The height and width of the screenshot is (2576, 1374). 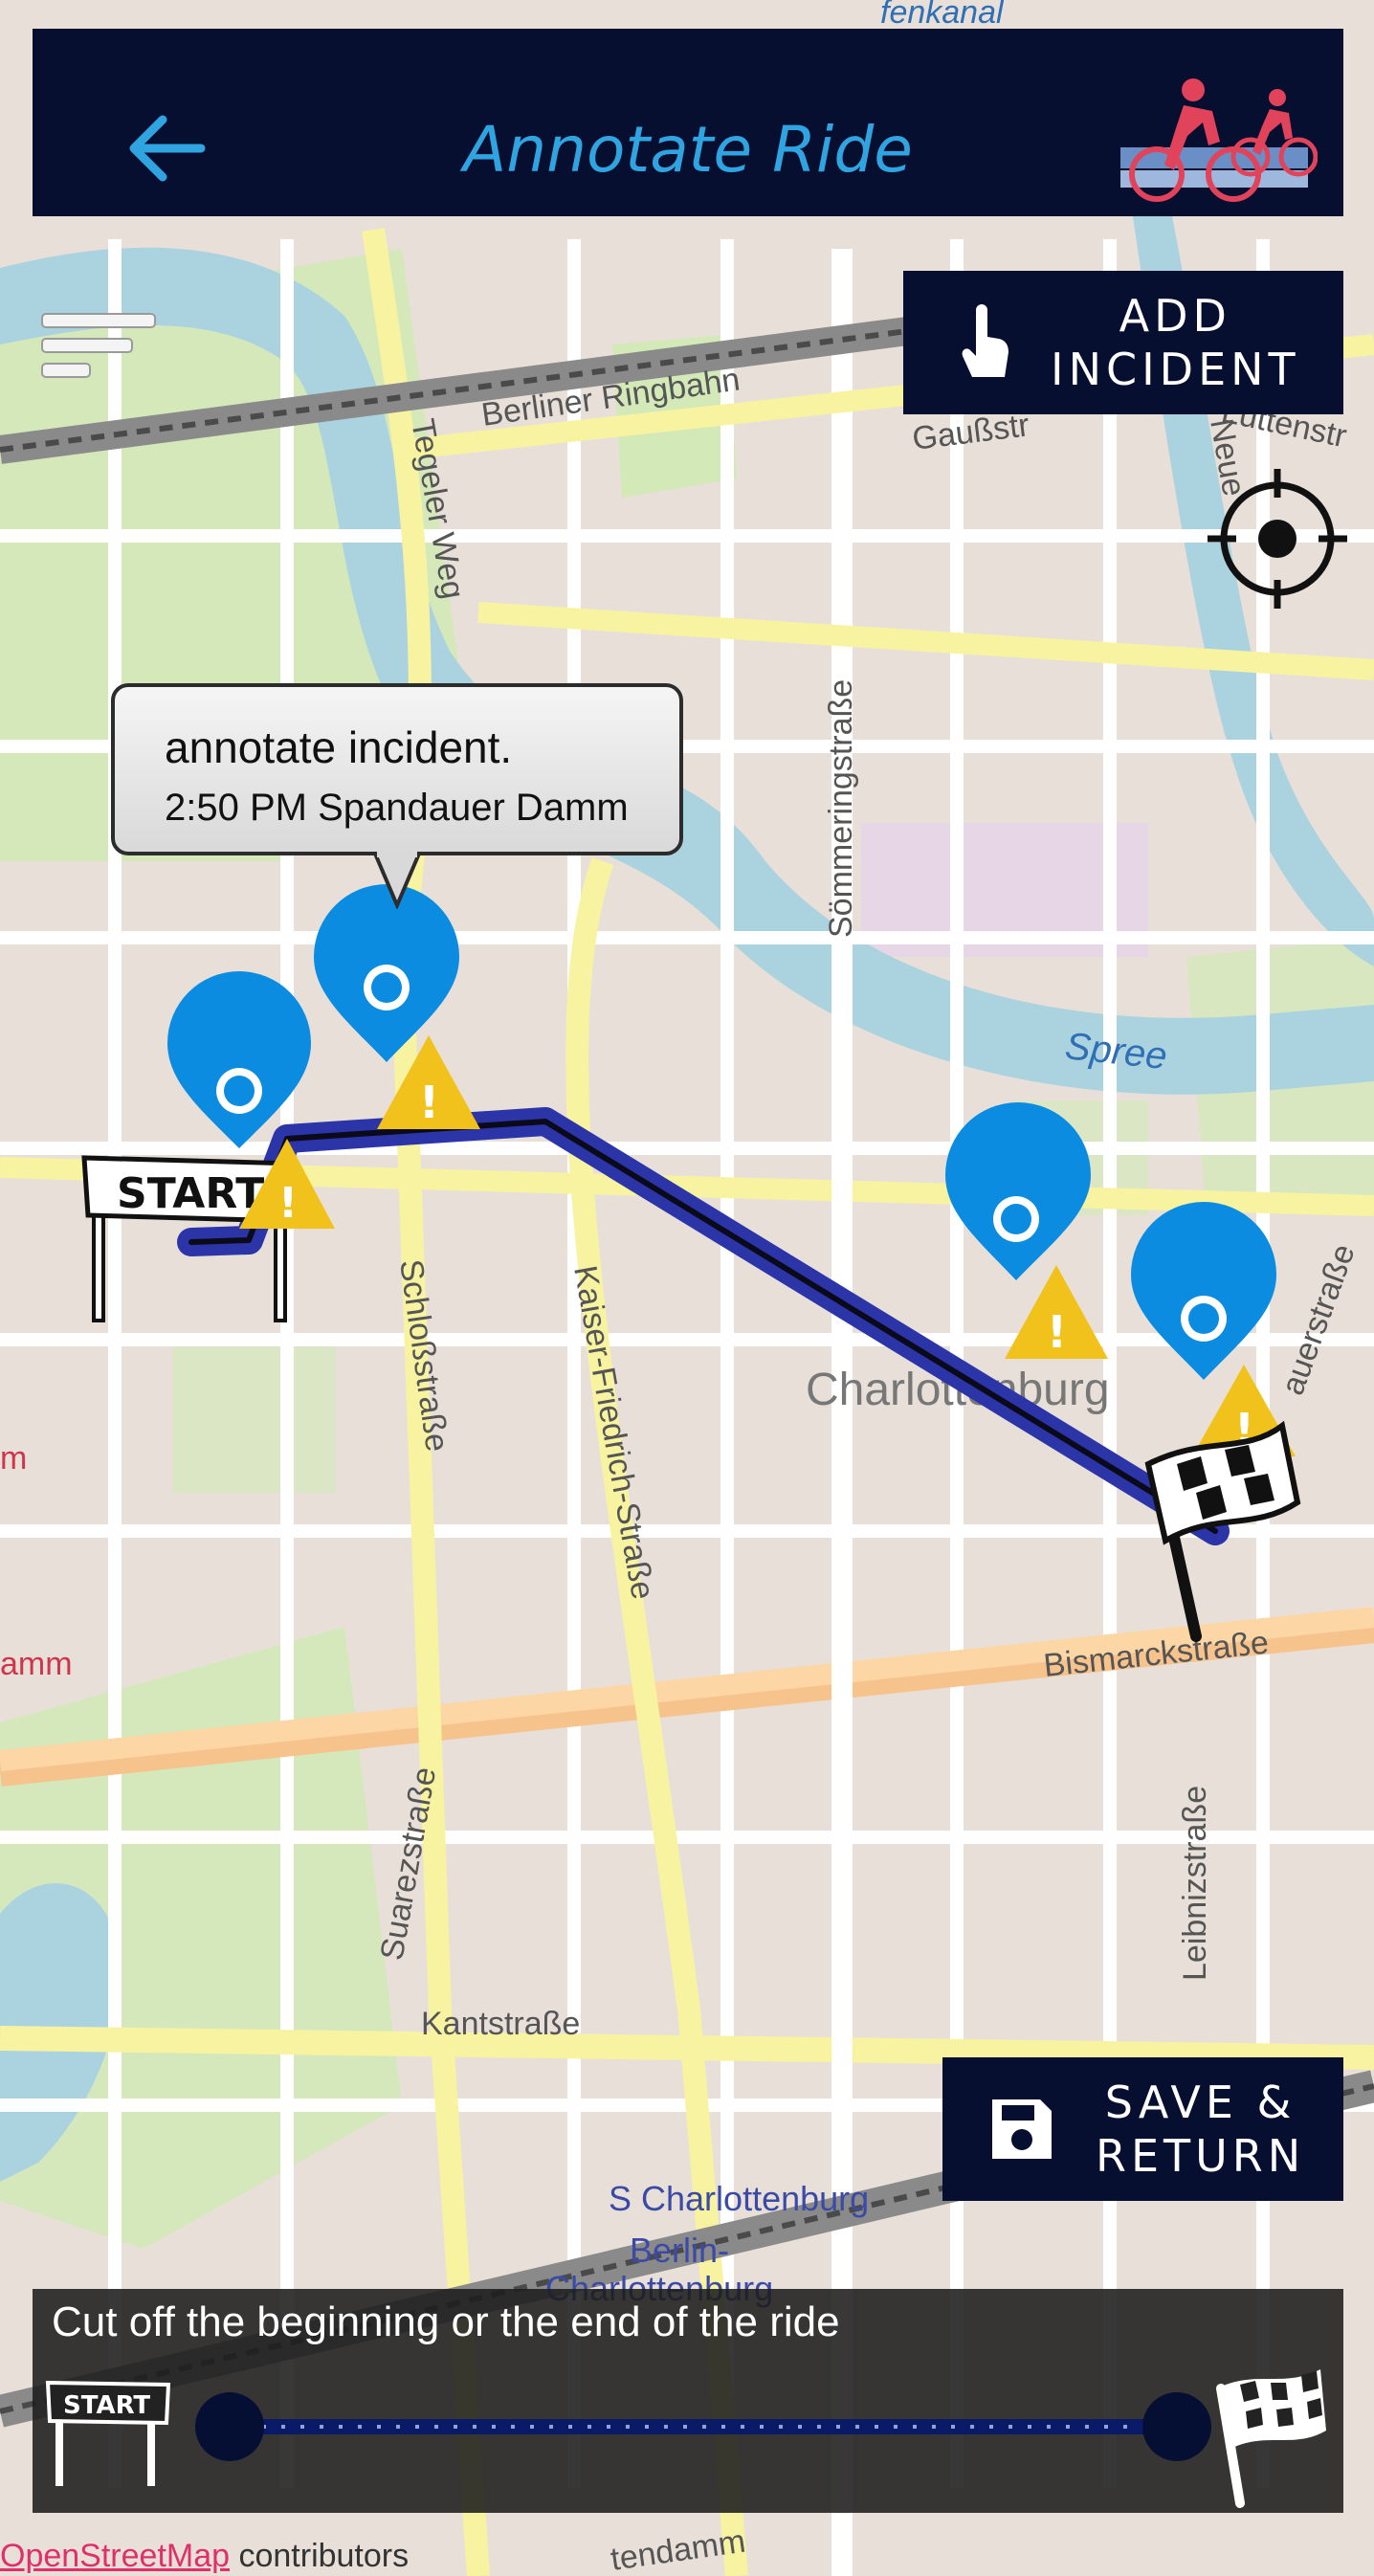 What do you see at coordinates (397, 880) in the screenshot?
I see `tooltip-pointer` at bounding box center [397, 880].